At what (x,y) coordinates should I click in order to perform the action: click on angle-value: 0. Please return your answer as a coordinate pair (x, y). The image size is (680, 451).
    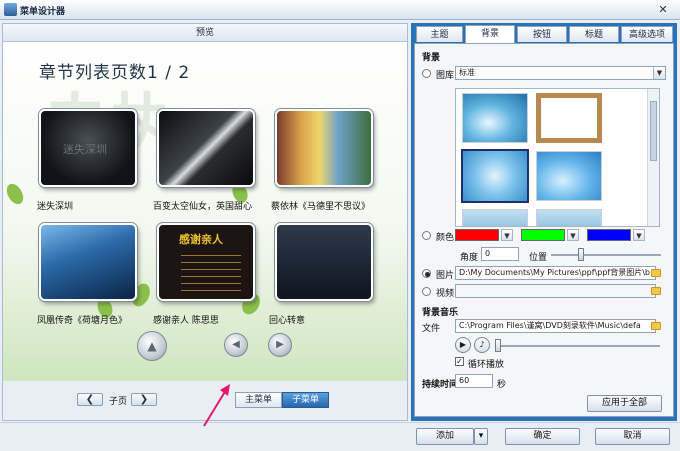
    Looking at the image, I should click on (488, 253).